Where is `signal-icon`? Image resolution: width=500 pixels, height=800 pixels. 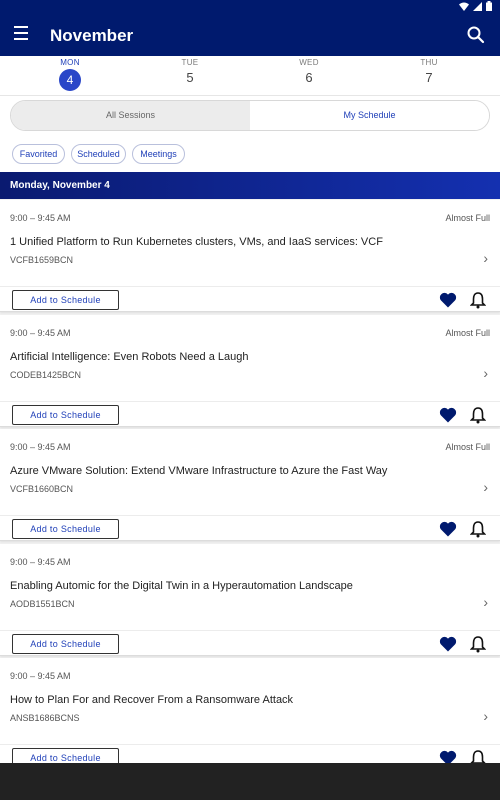
signal-icon is located at coordinates (477, 6).